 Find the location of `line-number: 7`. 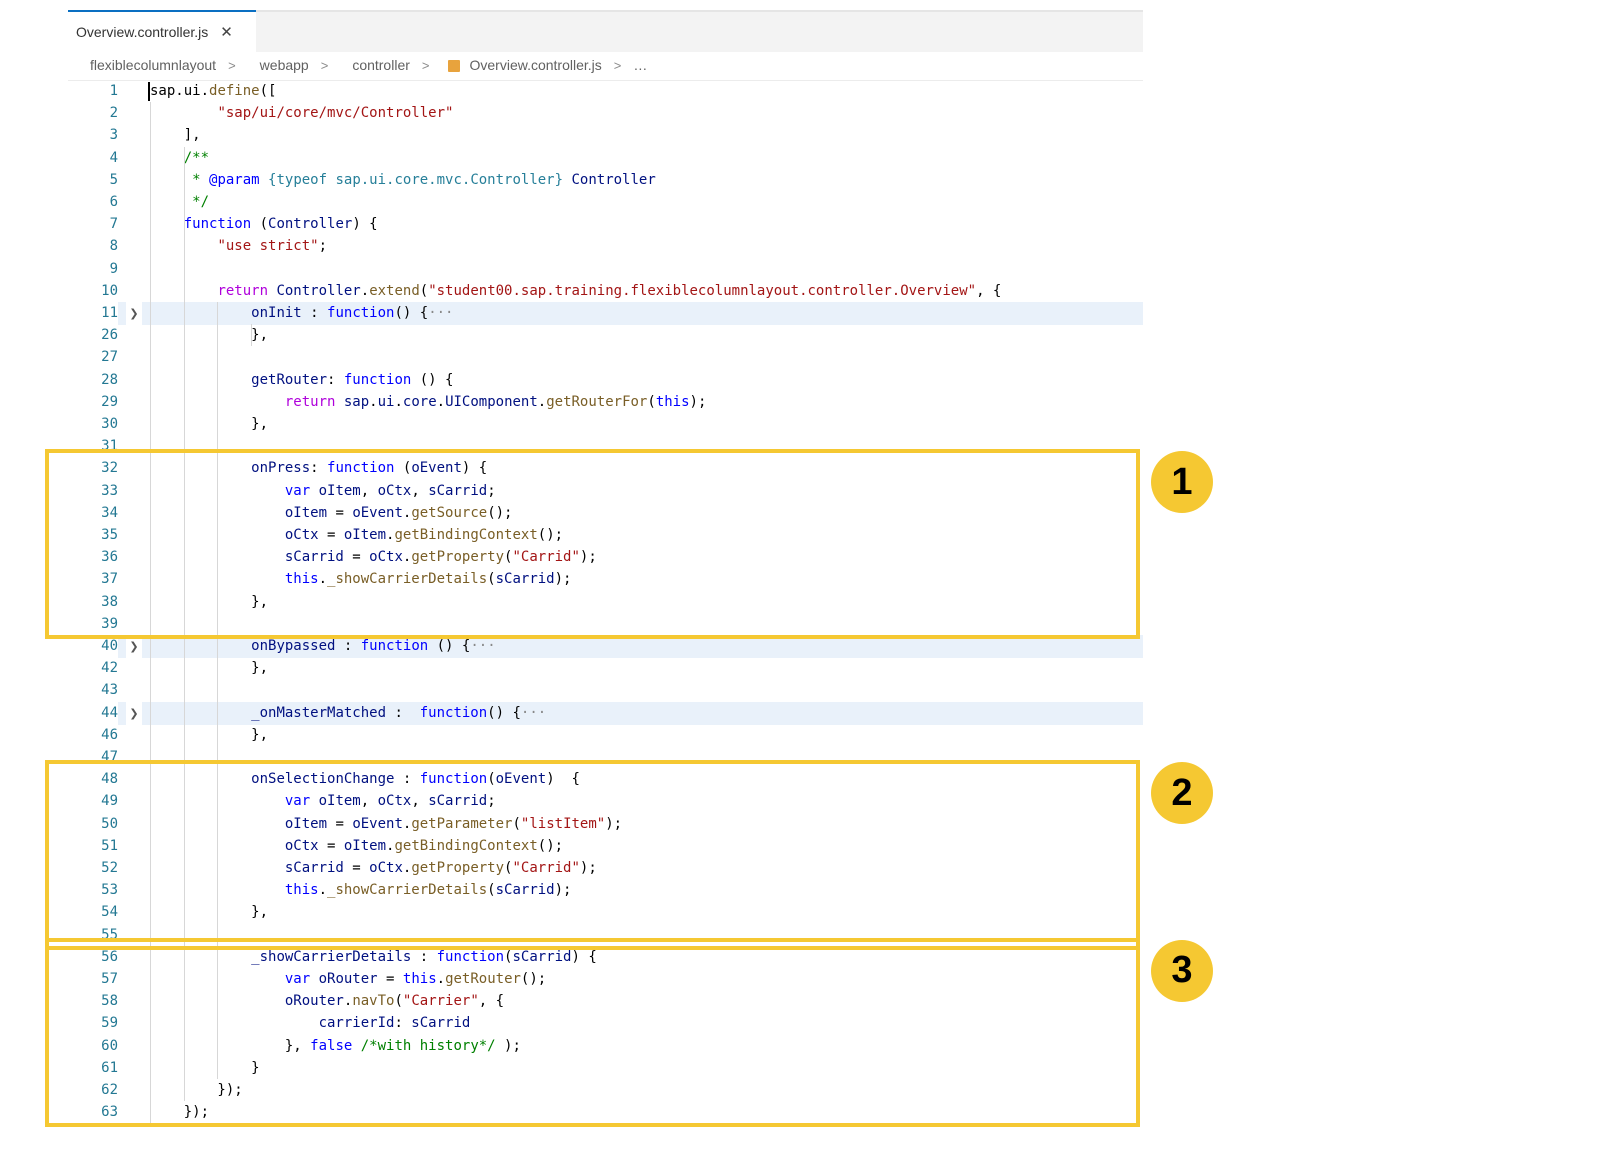

line-number: 7 is located at coordinates (113, 224).